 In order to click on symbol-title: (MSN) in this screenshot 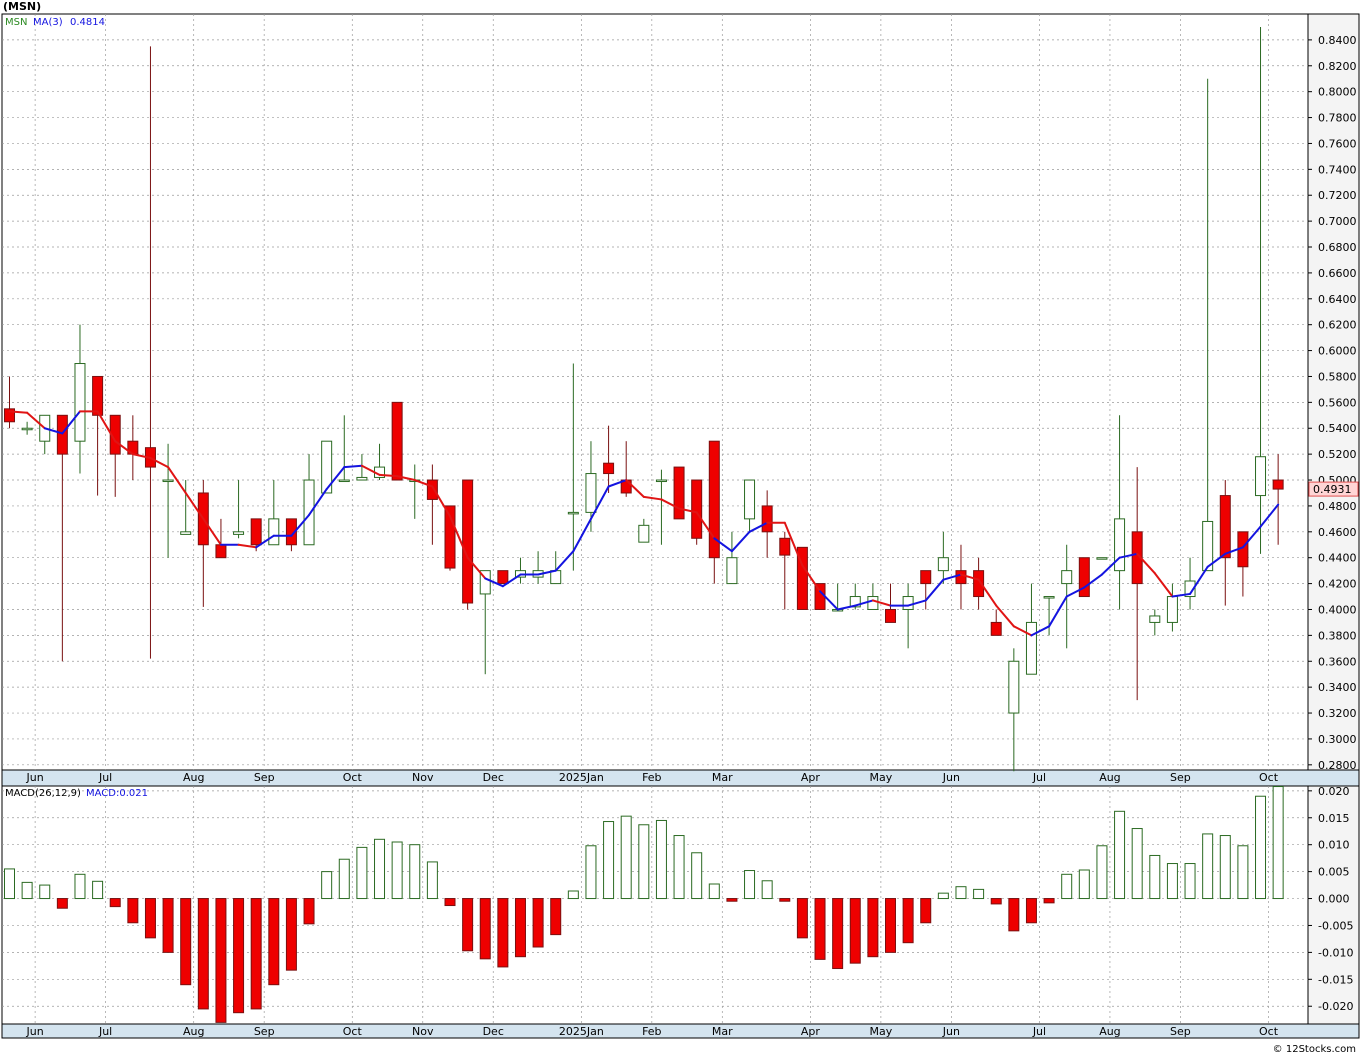, I will do `click(22, 6)`.